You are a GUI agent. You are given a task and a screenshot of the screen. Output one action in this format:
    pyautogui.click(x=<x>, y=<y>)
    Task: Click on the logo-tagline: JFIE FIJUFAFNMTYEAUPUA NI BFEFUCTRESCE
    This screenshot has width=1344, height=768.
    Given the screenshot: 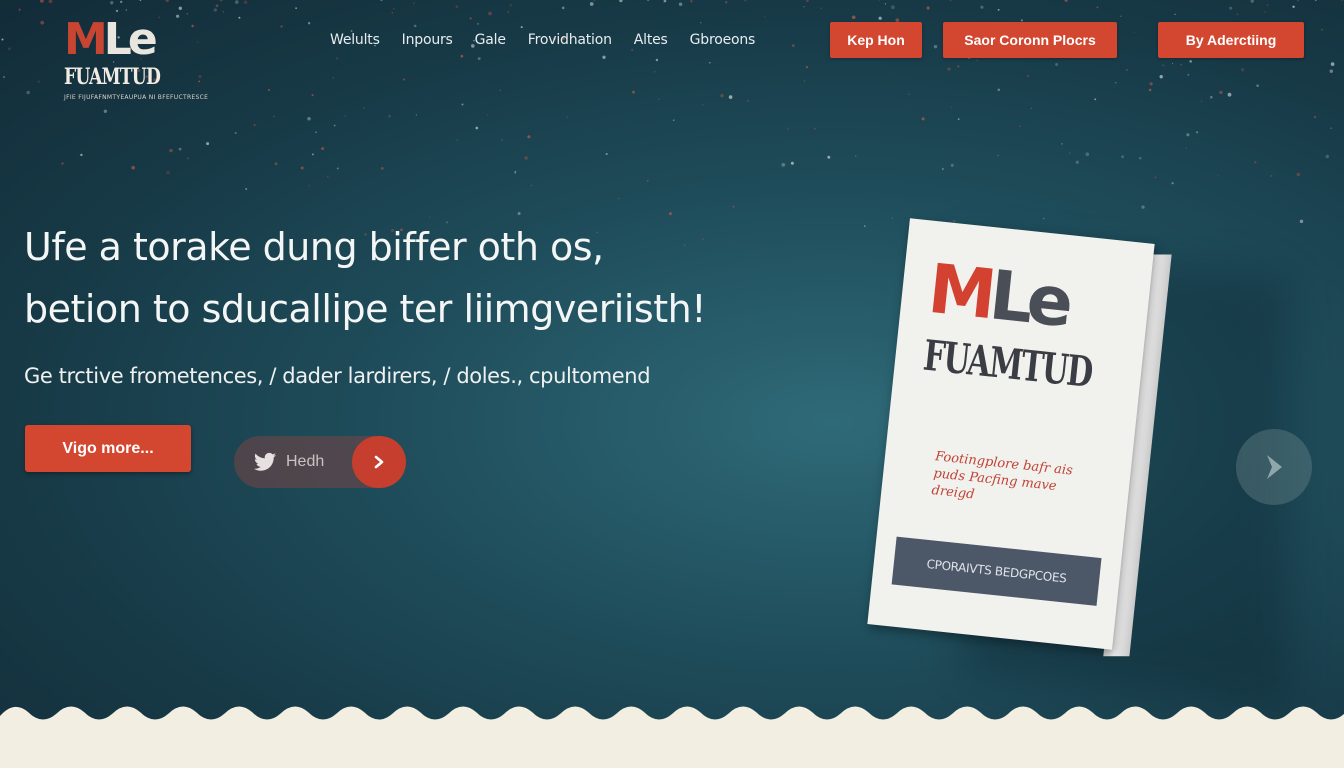 What is the action you would take?
    pyautogui.click(x=136, y=97)
    